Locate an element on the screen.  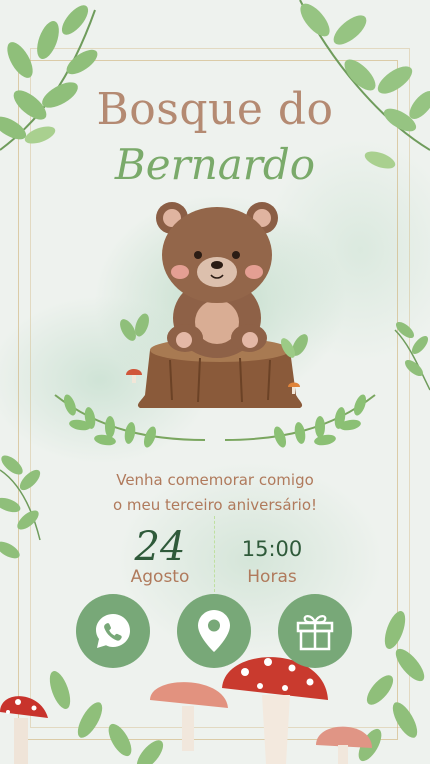
bottom-mushrooms-icon is located at coordinates (261, 710).